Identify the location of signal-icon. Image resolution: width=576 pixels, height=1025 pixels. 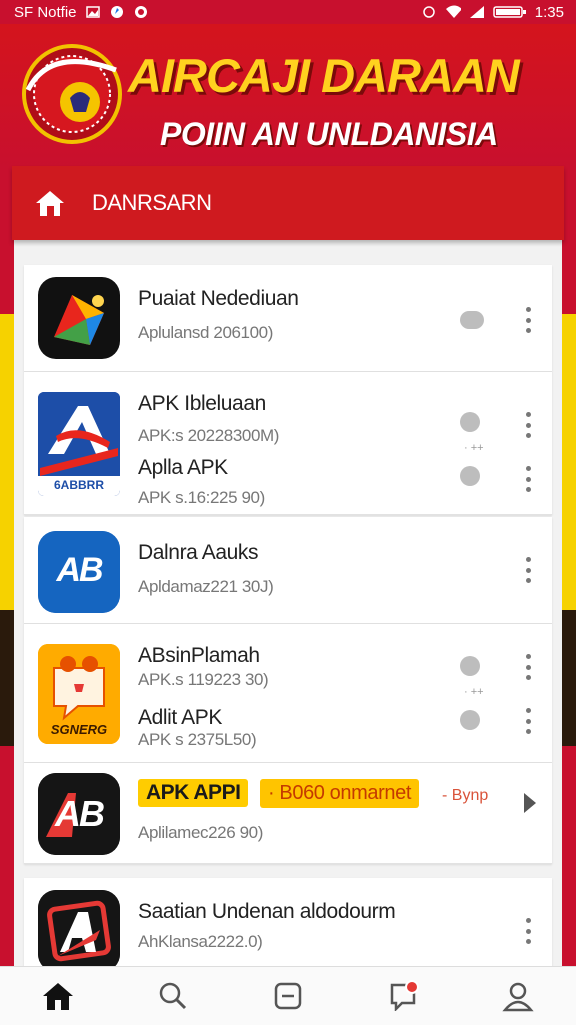
(477, 12).